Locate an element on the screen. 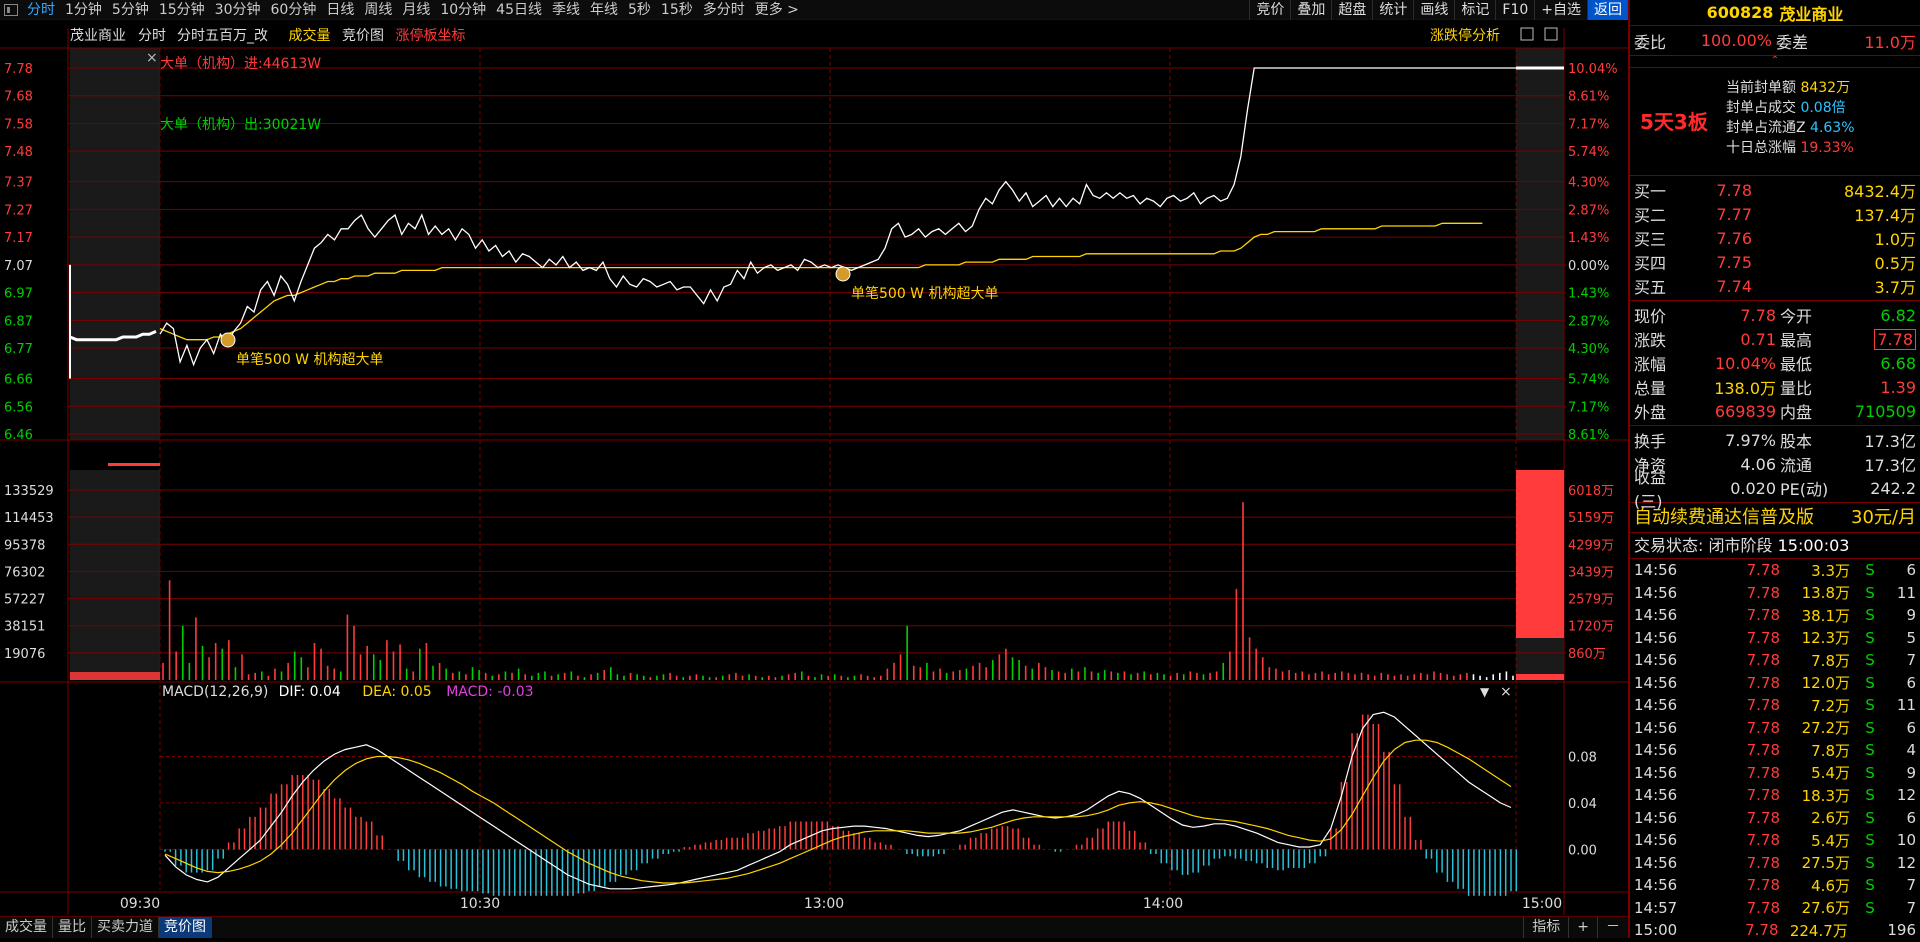 This screenshot has height=942, width=1920. toolbar-button: 超盘 is located at coordinates (1351, 10).